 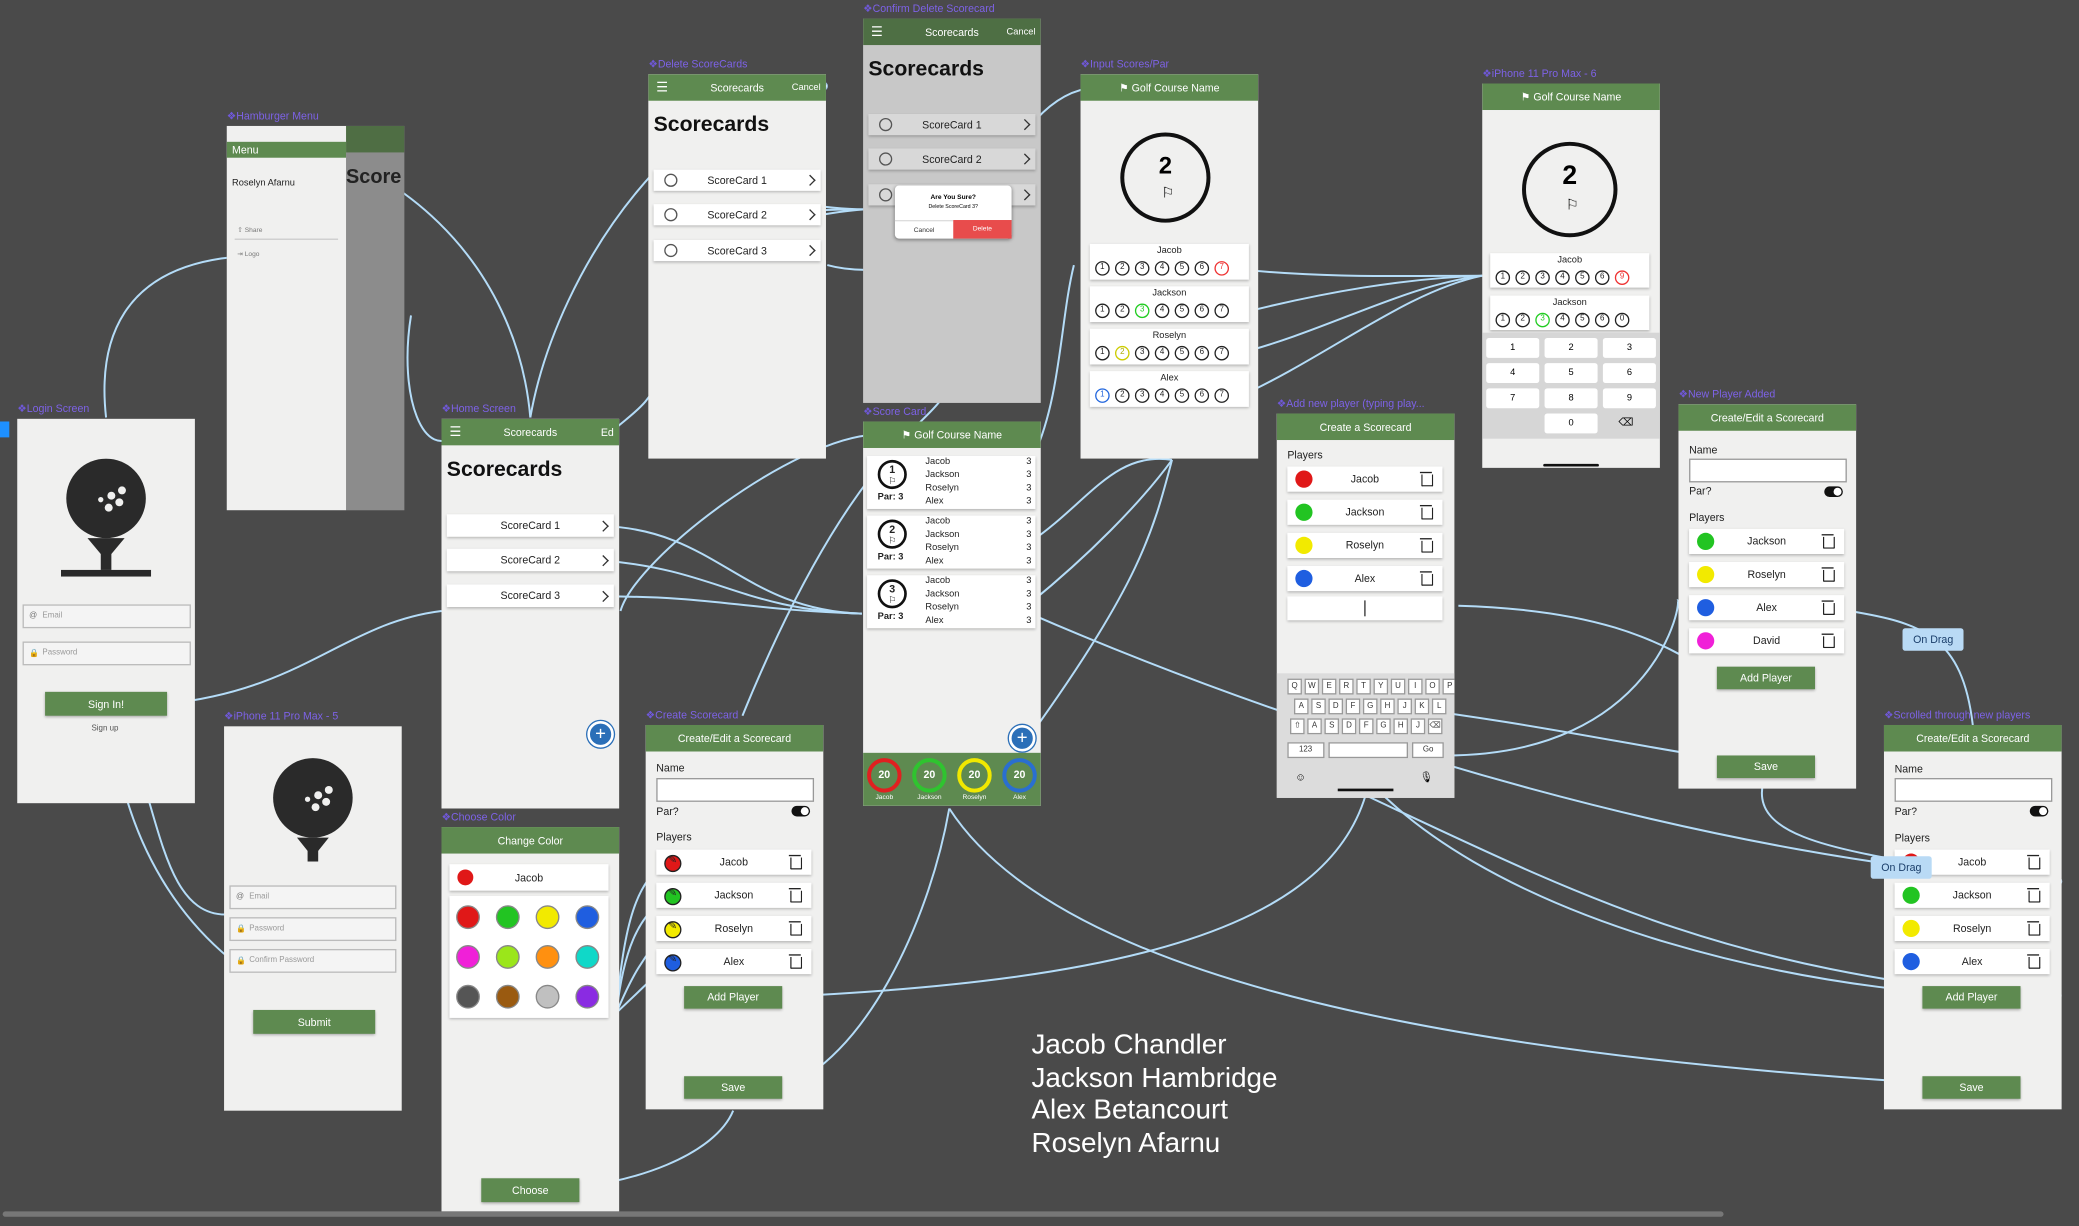 What do you see at coordinates (1571, 423) in the screenshot?
I see `keypad-key: 0` at bounding box center [1571, 423].